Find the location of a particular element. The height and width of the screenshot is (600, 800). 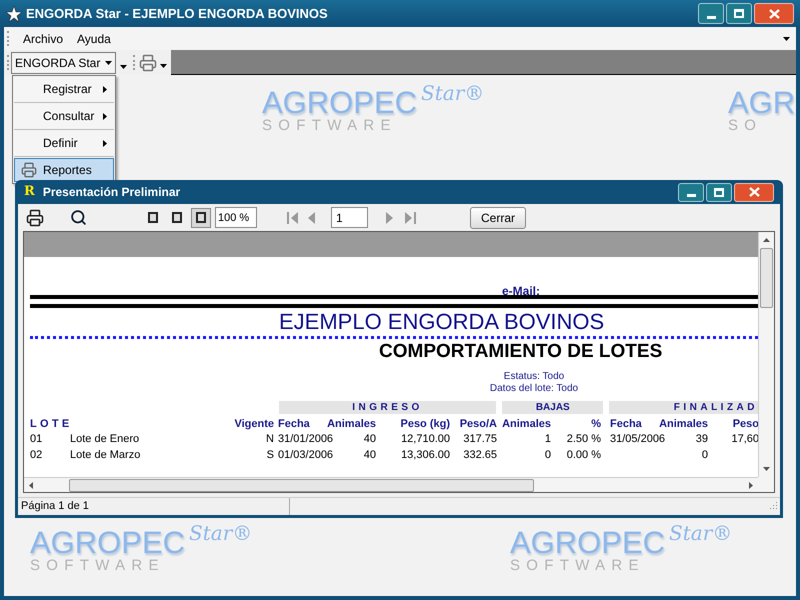

logo-tagline: SO is located at coordinates (746, 126).